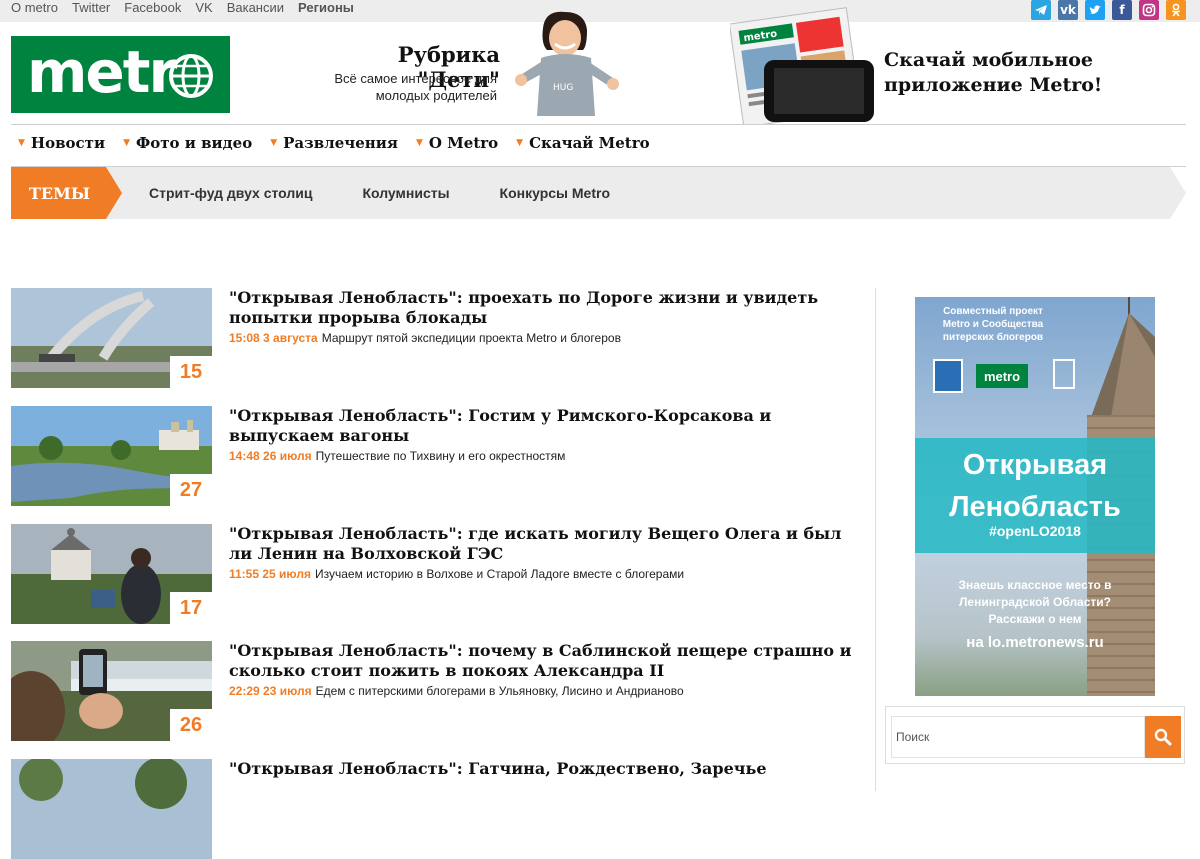  Describe the element at coordinates (270, 574) in the screenshot. I see `article-time: 11:55 25 июля` at that location.